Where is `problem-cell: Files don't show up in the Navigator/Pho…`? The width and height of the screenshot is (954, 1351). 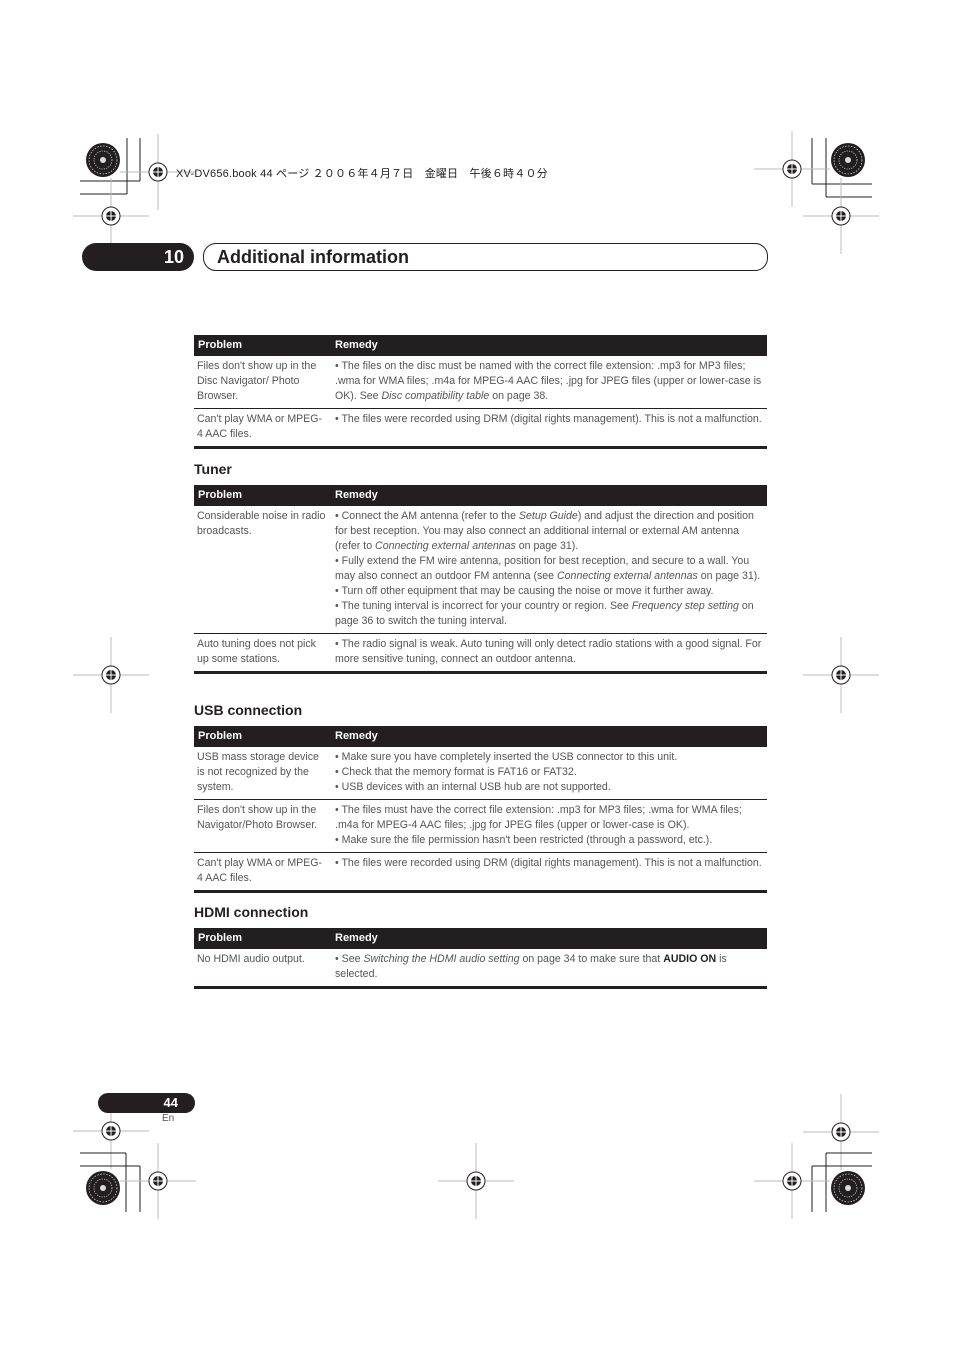
problem-cell: Files don't show up in the Navigator/Pho… is located at coordinates (262, 826).